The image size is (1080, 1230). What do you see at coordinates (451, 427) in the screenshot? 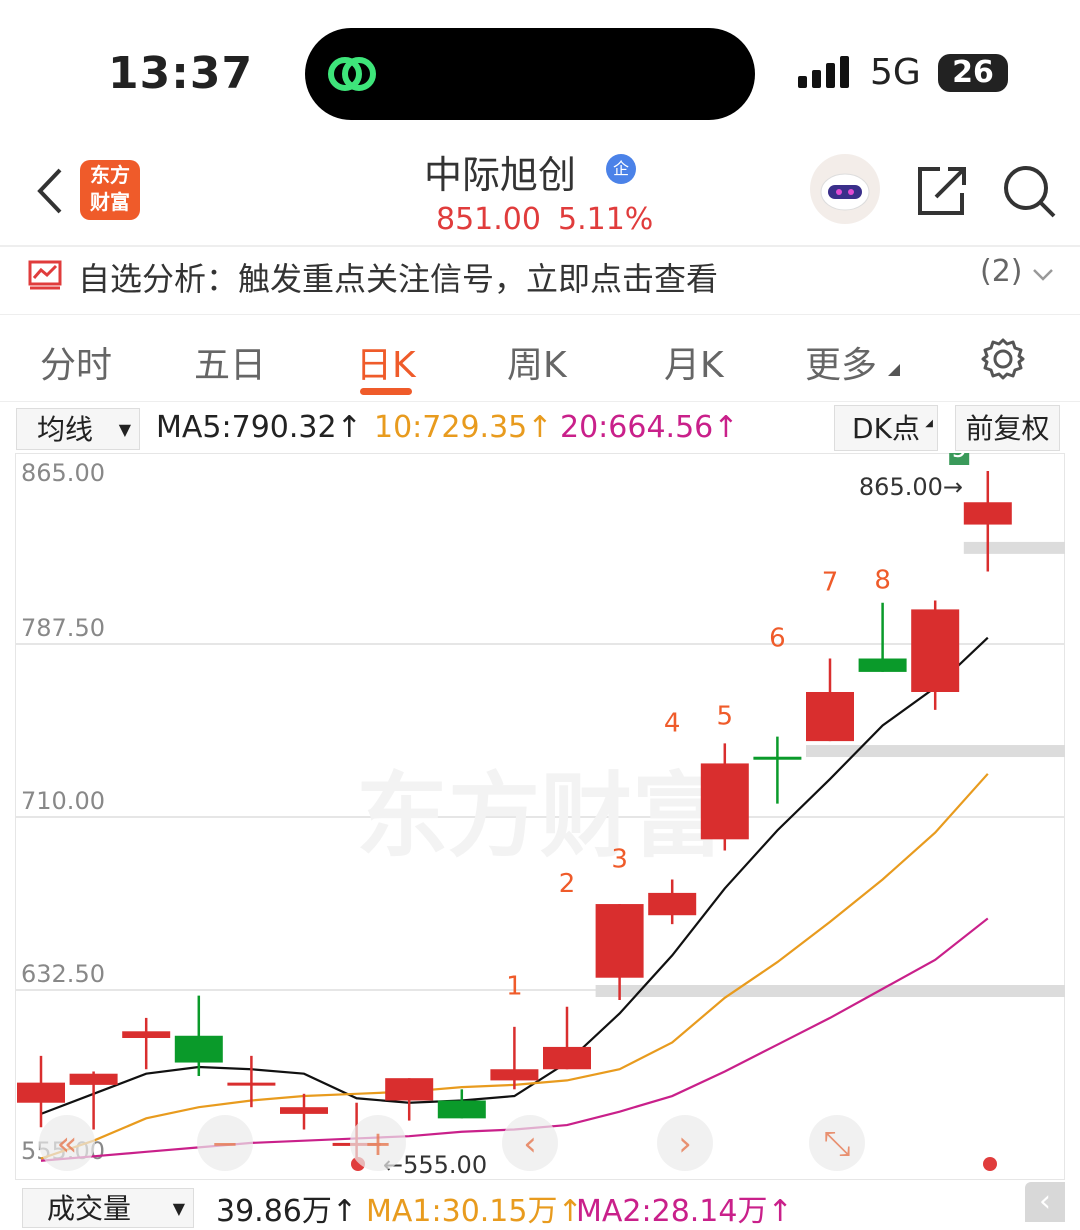
I see `ma10-label: 10:729.35` at bounding box center [451, 427].